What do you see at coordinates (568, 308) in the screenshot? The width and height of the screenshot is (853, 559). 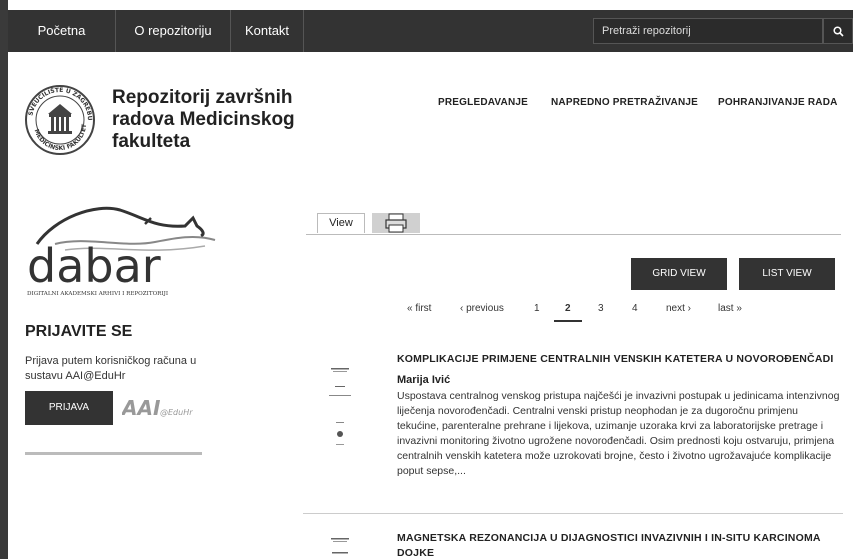 I see `pager-page-2-current: 2` at bounding box center [568, 308].